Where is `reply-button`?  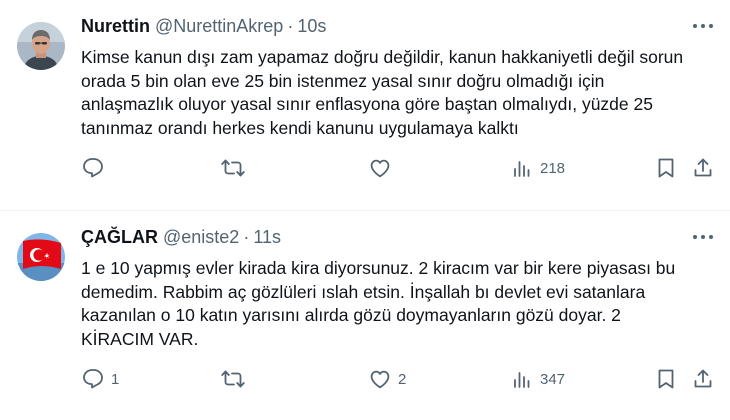 reply-button is located at coordinates (96, 168).